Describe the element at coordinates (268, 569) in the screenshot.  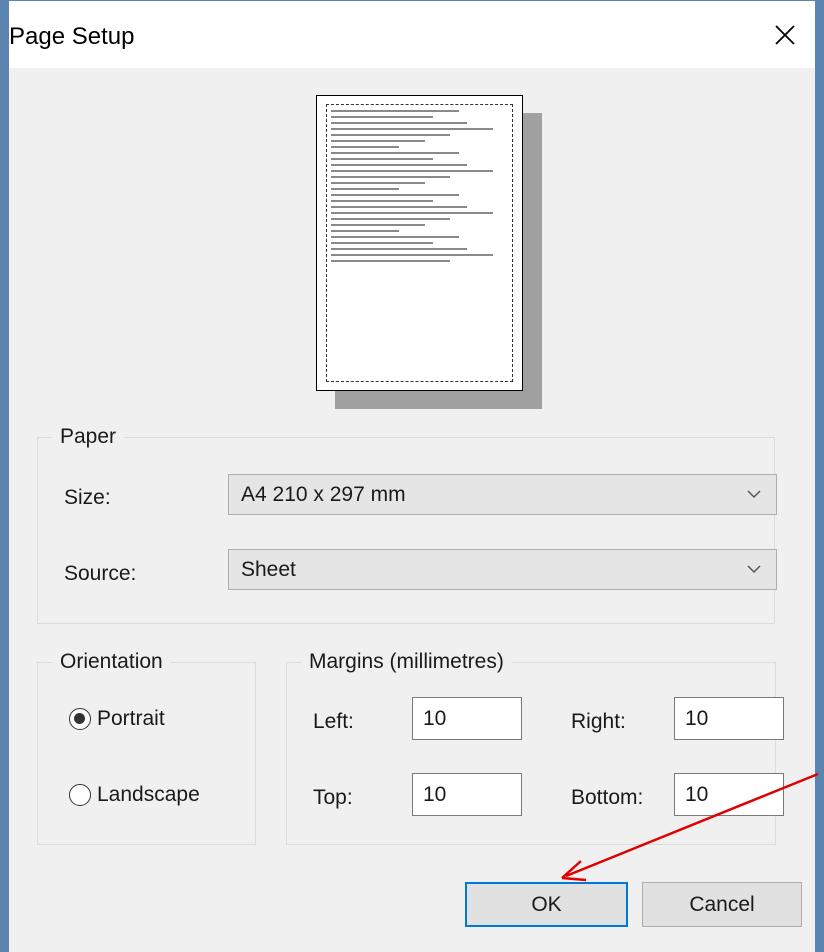
I see `paper-source-value: Sheet` at that location.